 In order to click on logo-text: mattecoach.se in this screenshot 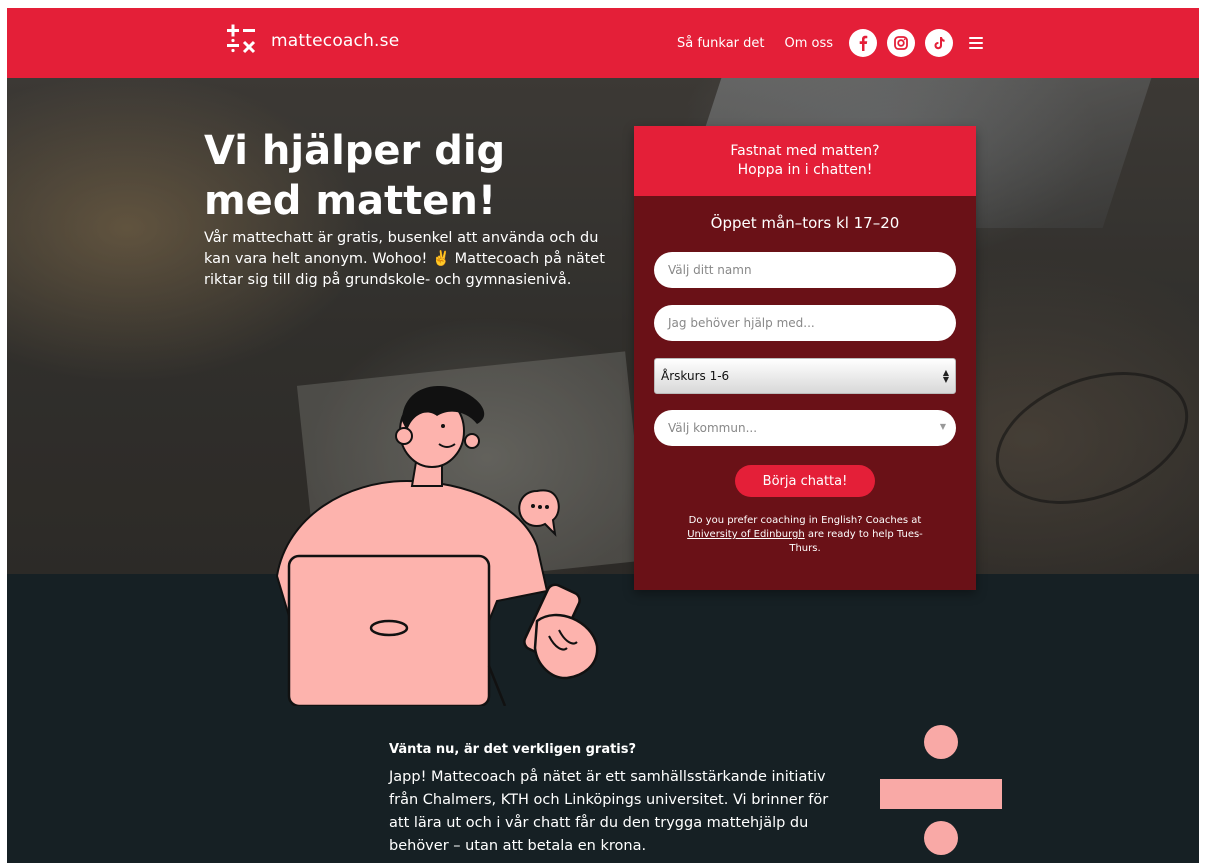, I will do `click(335, 41)`.